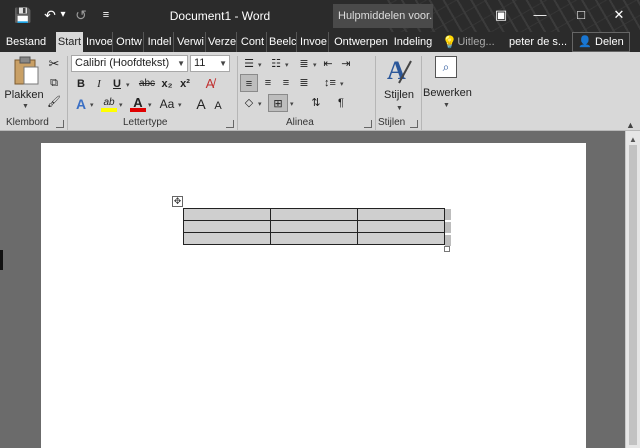  What do you see at coordinates (368, 124) in the screenshot?
I see `paragraph-dialog-launcher-icon` at bounding box center [368, 124].